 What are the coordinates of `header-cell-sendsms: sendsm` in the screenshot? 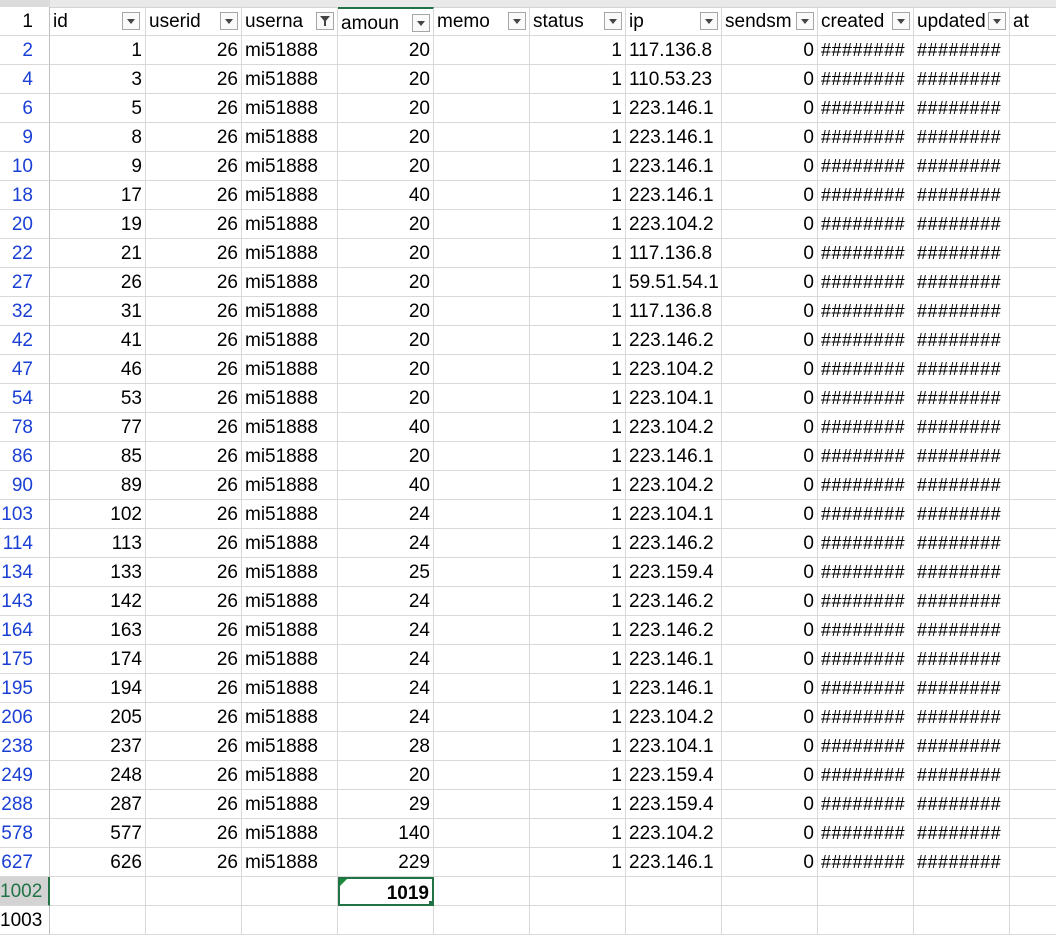 It's located at (770, 21).